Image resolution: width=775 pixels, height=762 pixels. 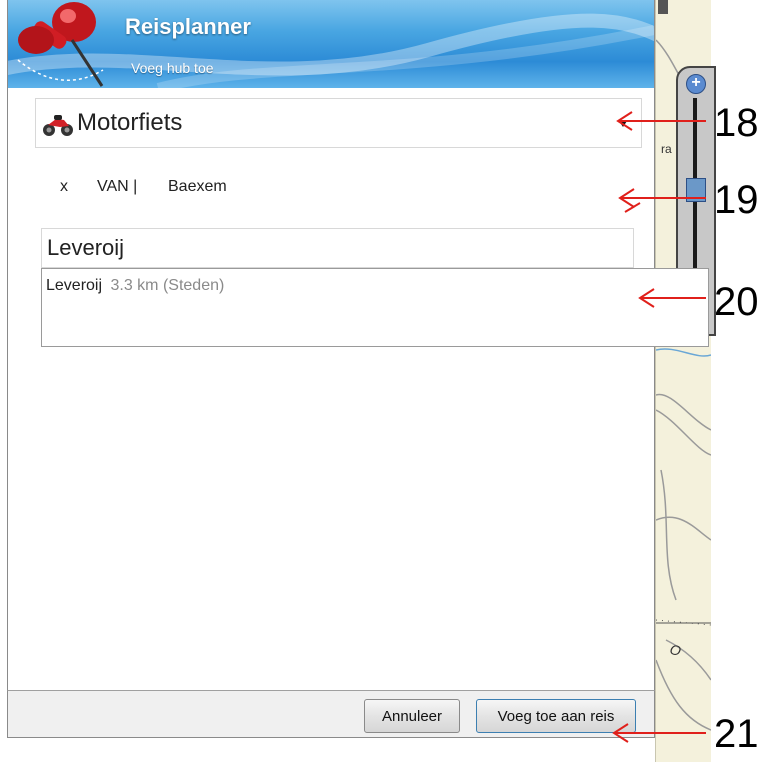 What do you see at coordinates (736, 200) in the screenshot?
I see `callout-19: 19` at bounding box center [736, 200].